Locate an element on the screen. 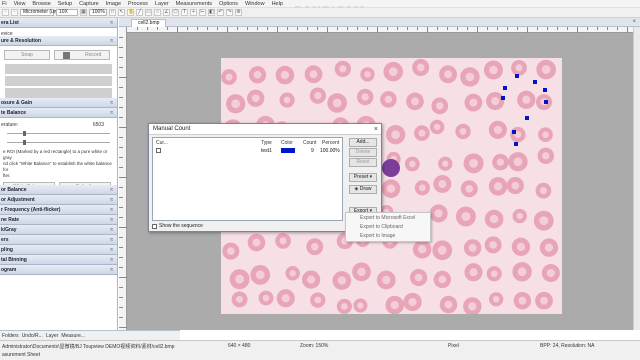  color-icon: ◧ is located at coordinates (211, 12).